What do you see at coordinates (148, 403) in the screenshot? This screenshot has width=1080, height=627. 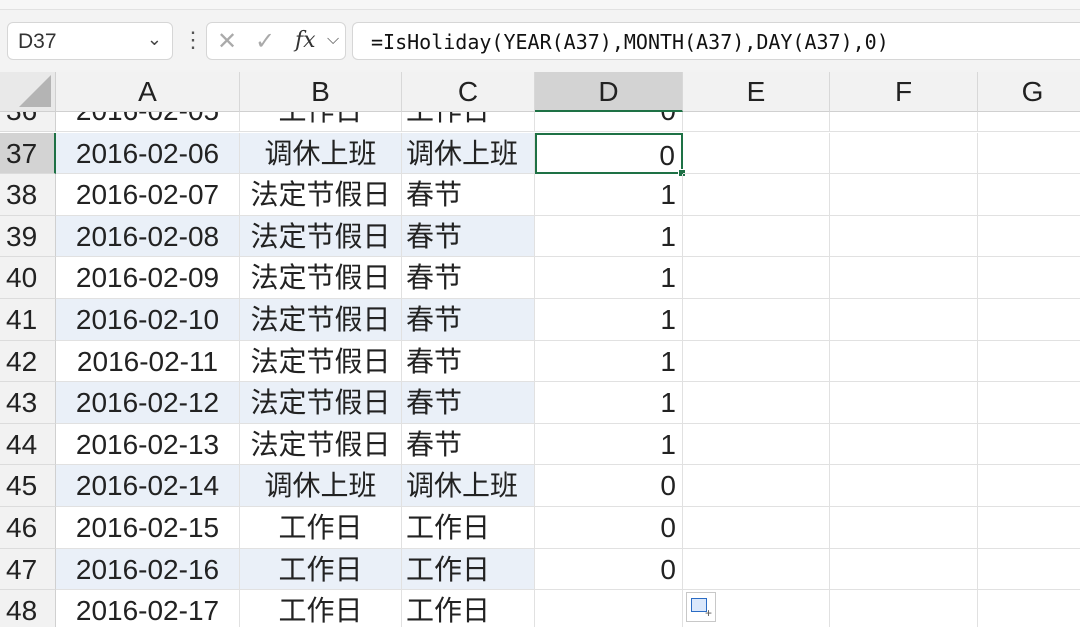 I see `cell-A43: 2016-02-12` at bounding box center [148, 403].